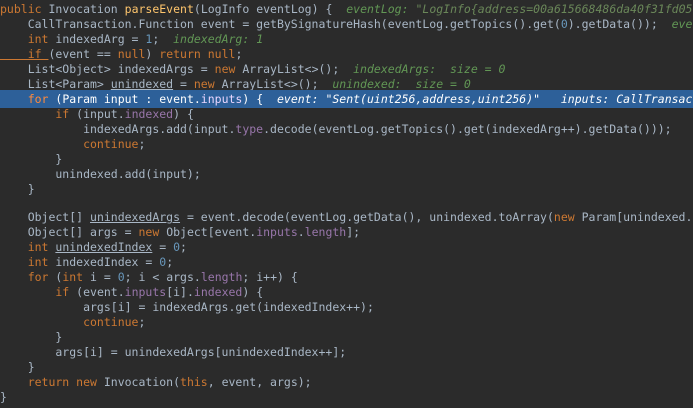 Image resolution: width=693 pixels, height=408 pixels. I want to click on method-signature: (LogInfo eventLog) {, so click(270, 9).